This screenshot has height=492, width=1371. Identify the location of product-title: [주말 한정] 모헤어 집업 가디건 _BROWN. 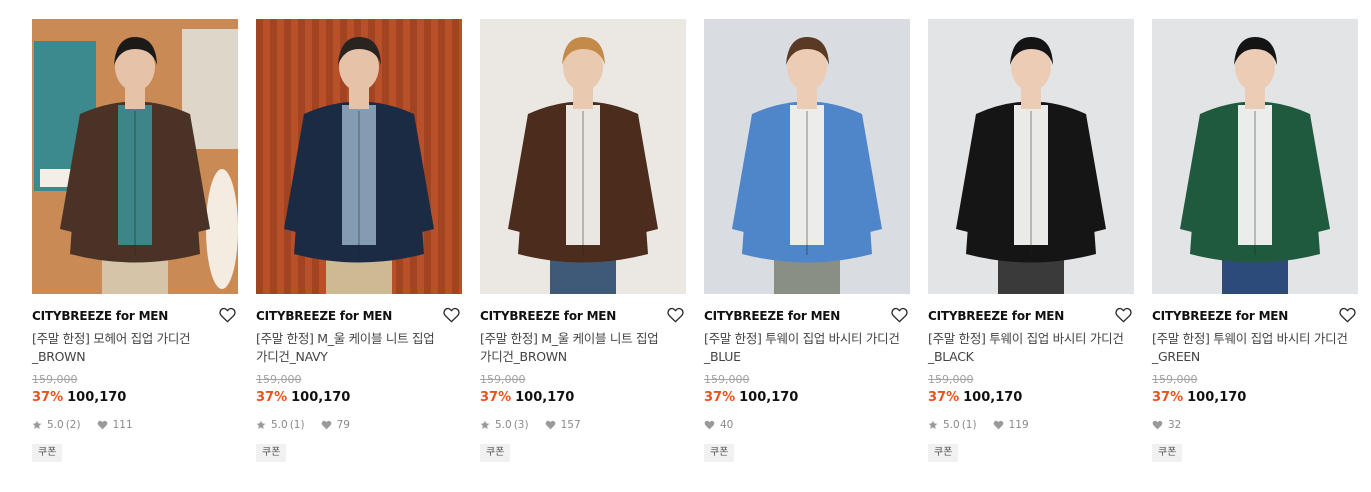
(135, 348).